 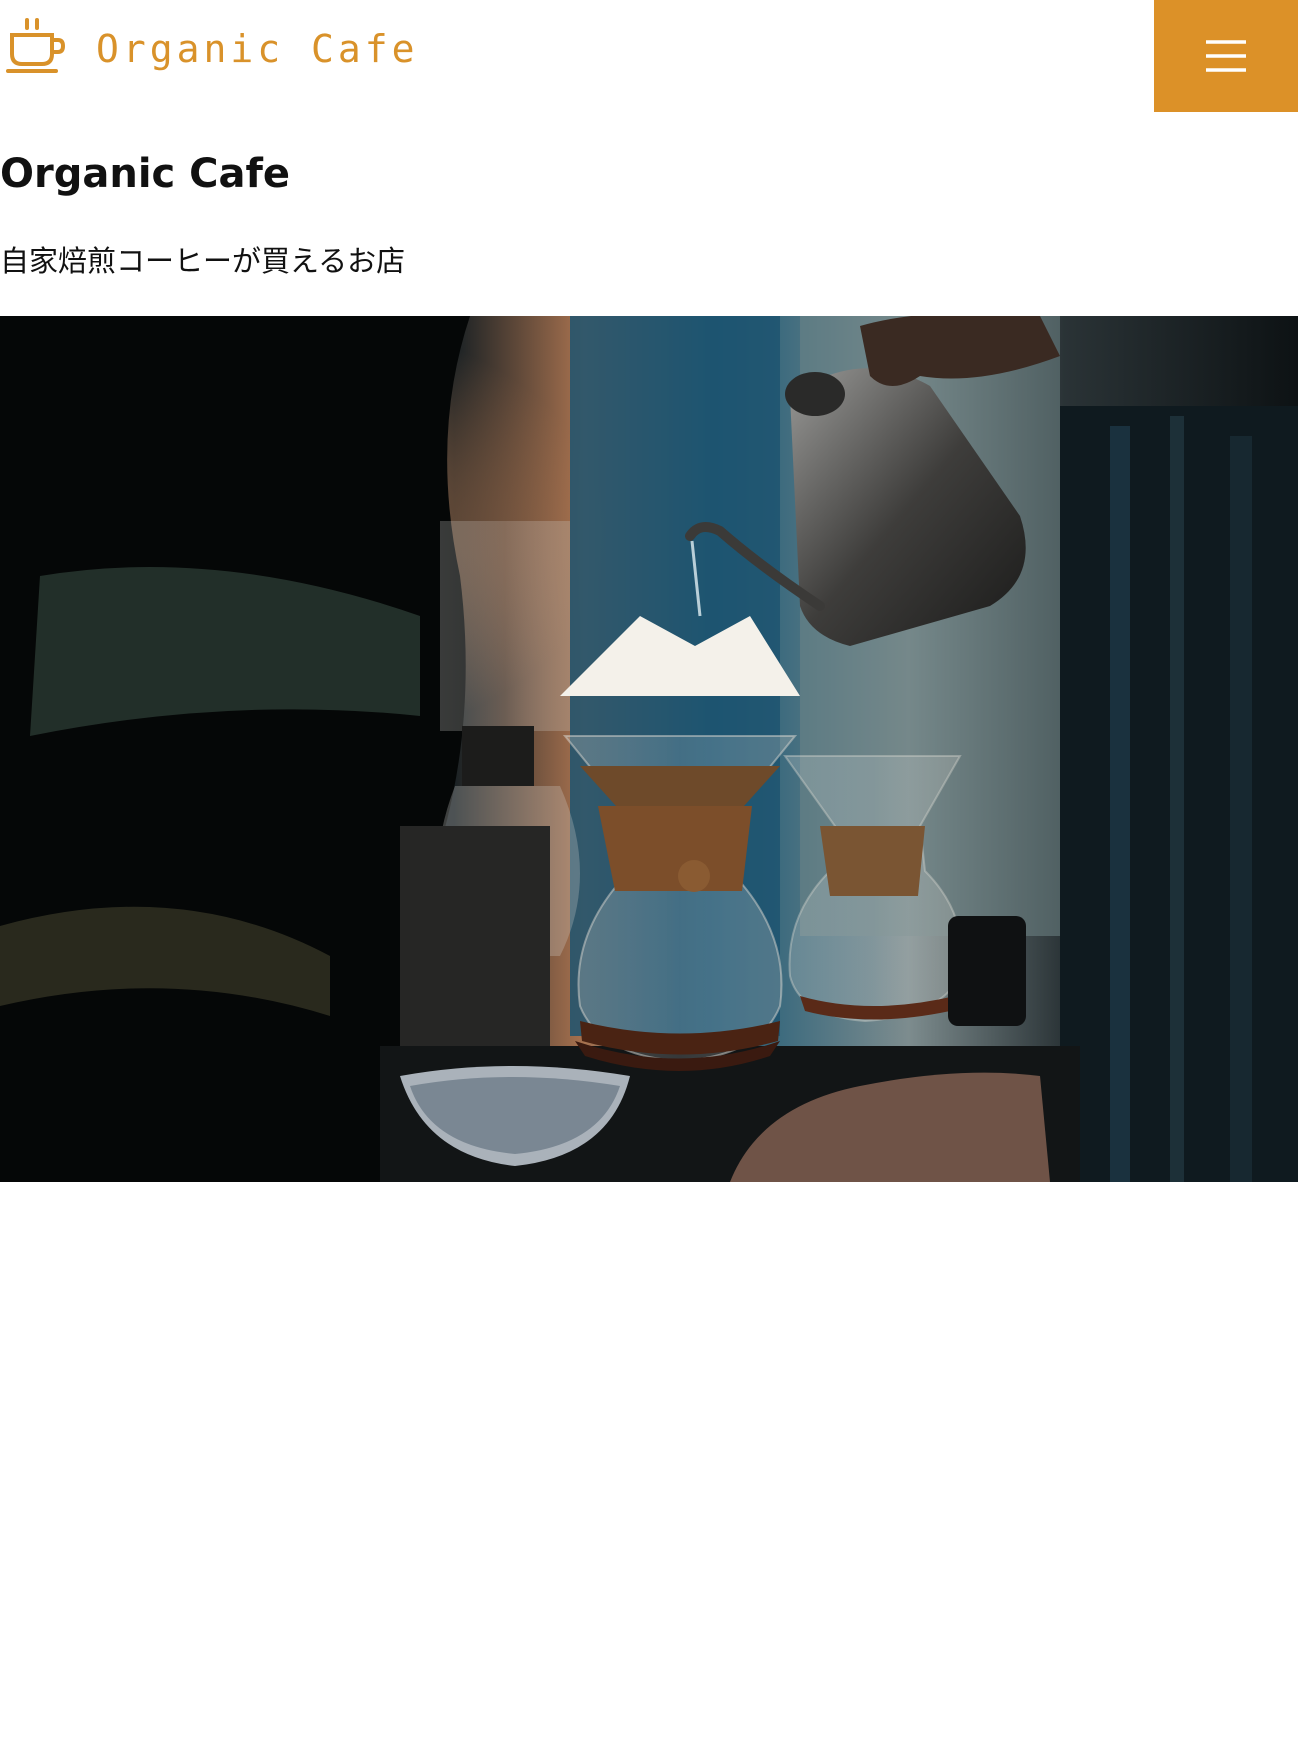 I want to click on hamburger-menu-icon, so click(x=1226, y=56).